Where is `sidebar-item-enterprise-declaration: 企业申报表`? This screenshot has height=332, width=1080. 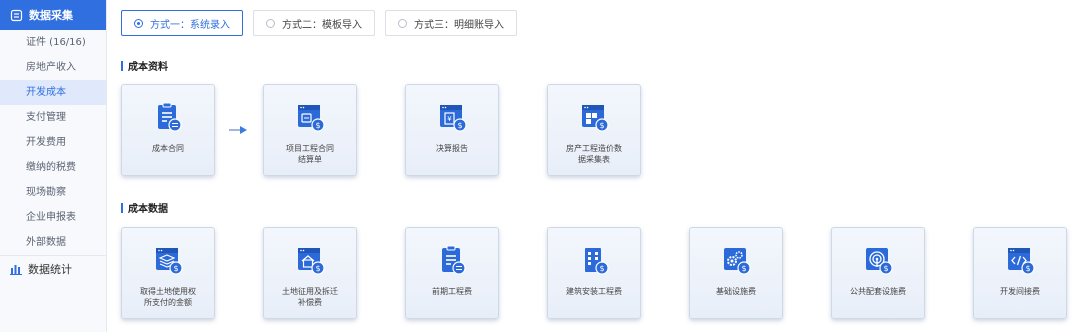
sidebar-item-enterprise-declaration: 企业申报表 is located at coordinates (53, 217).